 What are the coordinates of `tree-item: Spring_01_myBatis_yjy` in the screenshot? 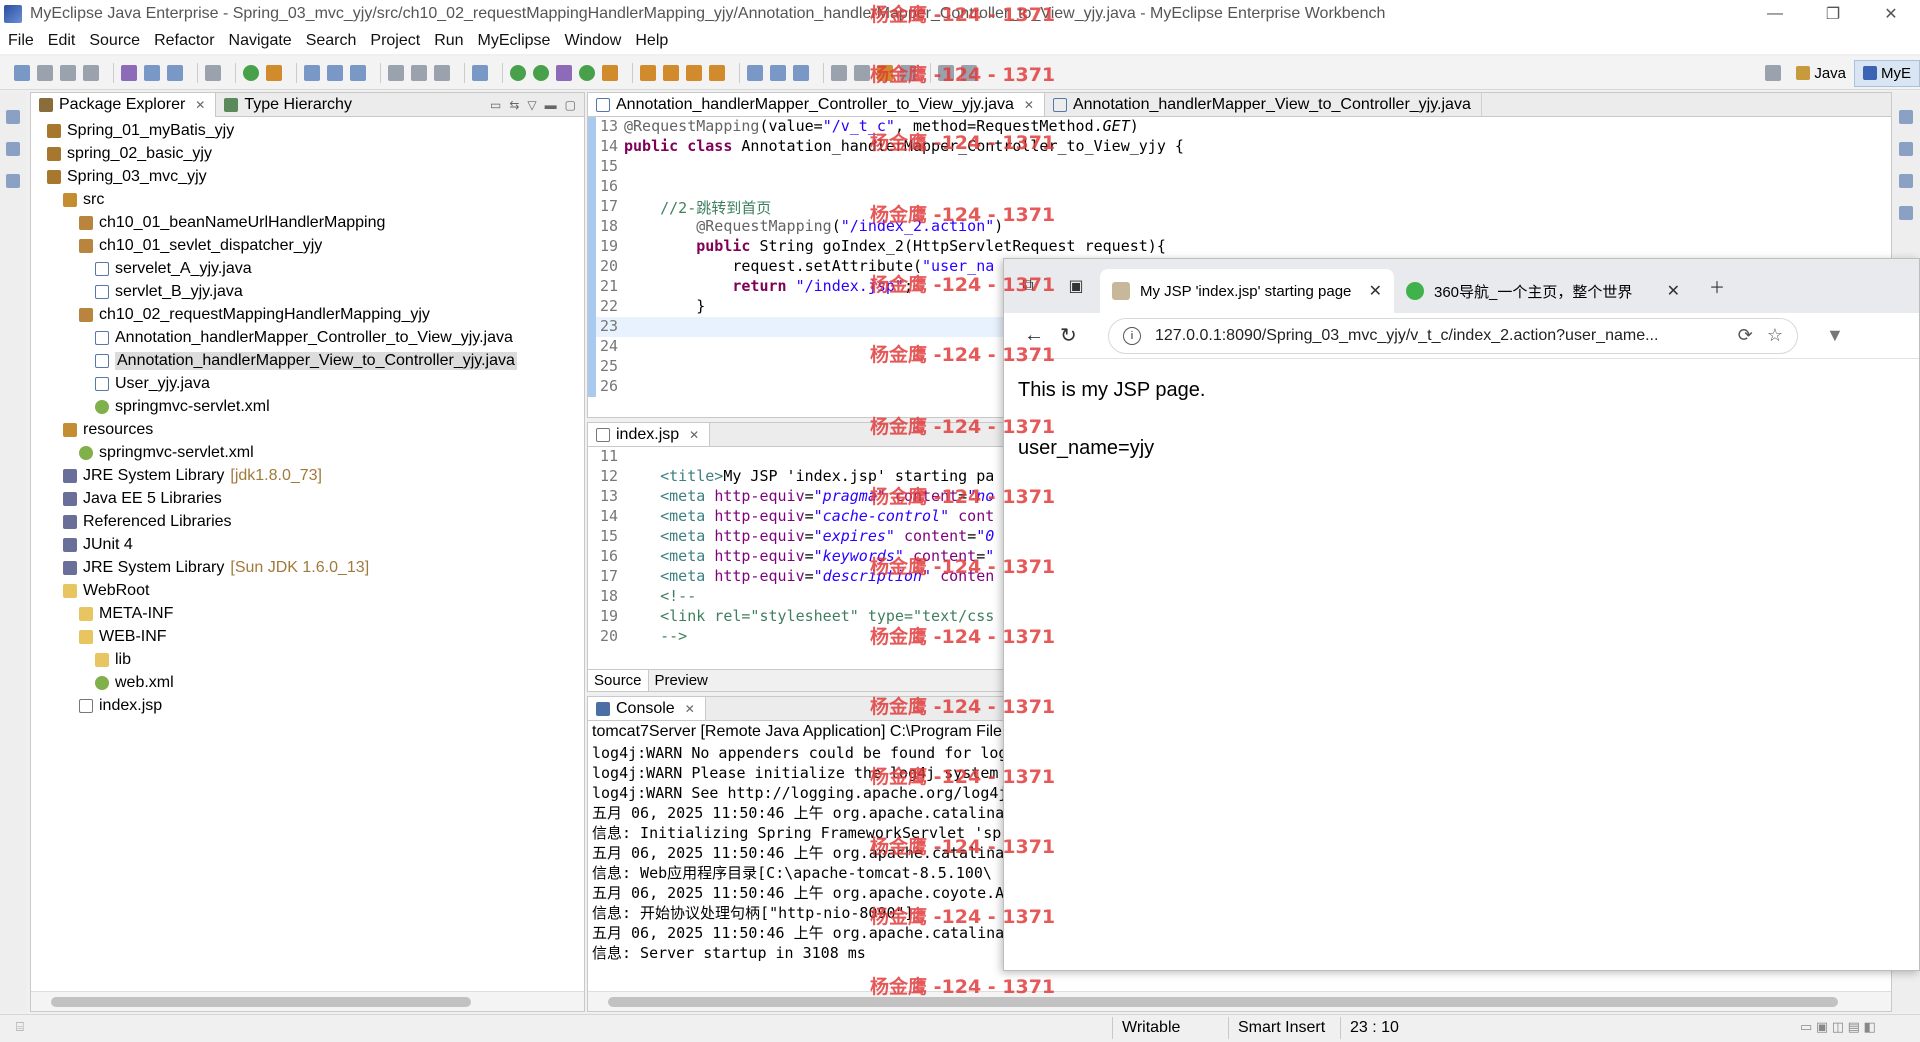 It's located at (307, 130).